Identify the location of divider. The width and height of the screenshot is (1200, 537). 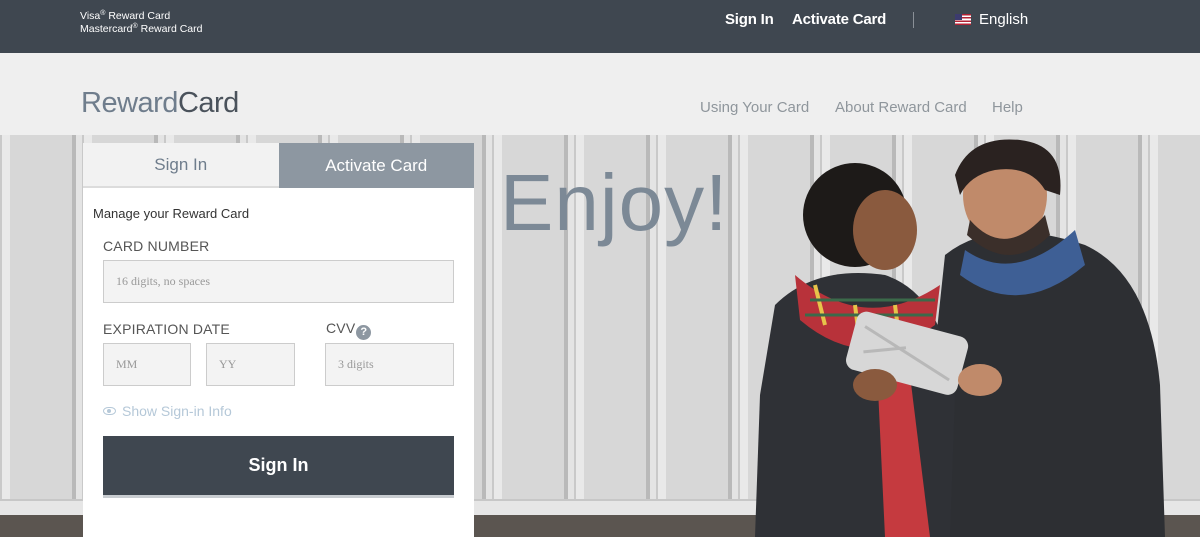
(913, 20).